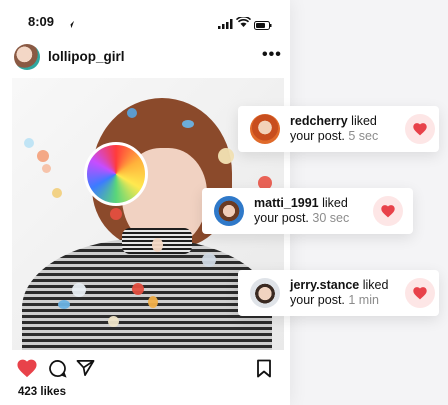 The image size is (448, 405). What do you see at coordinates (264, 371) in the screenshot?
I see `bookmark-icon` at bounding box center [264, 371].